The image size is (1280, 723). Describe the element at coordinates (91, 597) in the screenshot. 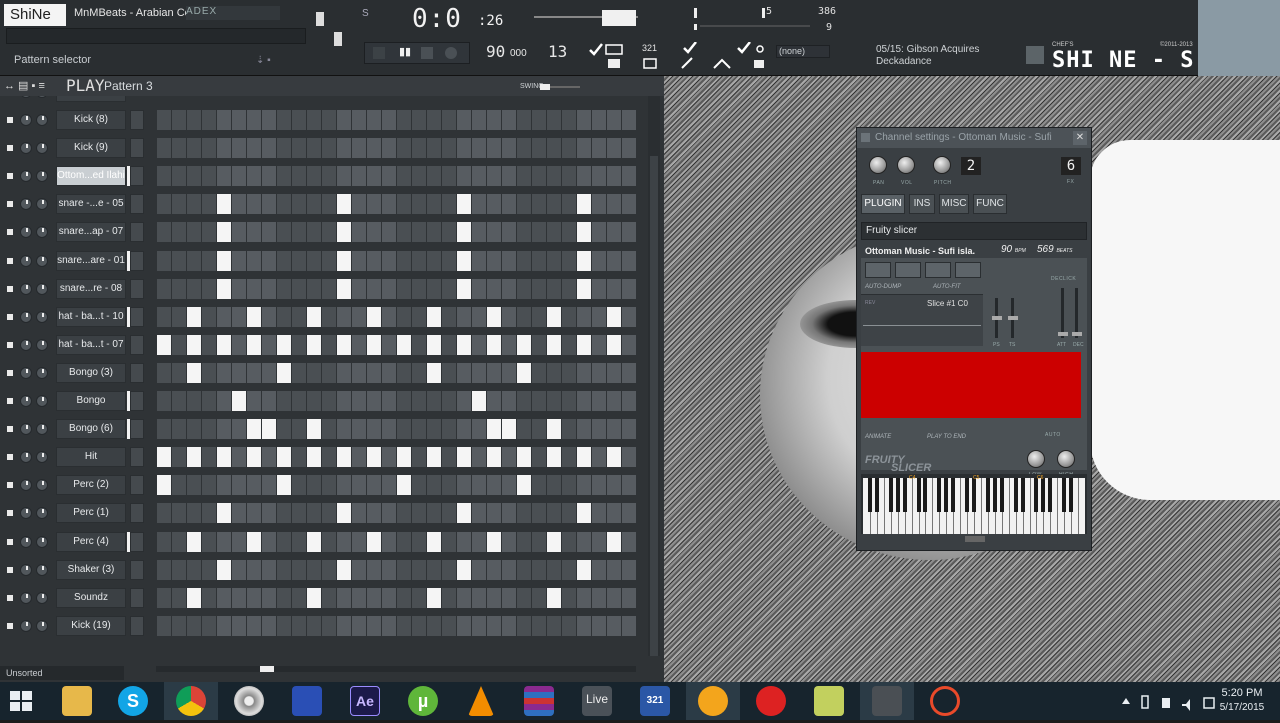

I see `channel-name-button: Soundz` at that location.